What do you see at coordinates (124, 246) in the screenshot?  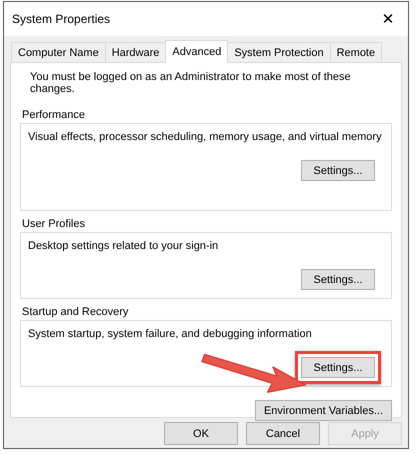 I see `group-description: Desktop settings related to your sign-in` at bounding box center [124, 246].